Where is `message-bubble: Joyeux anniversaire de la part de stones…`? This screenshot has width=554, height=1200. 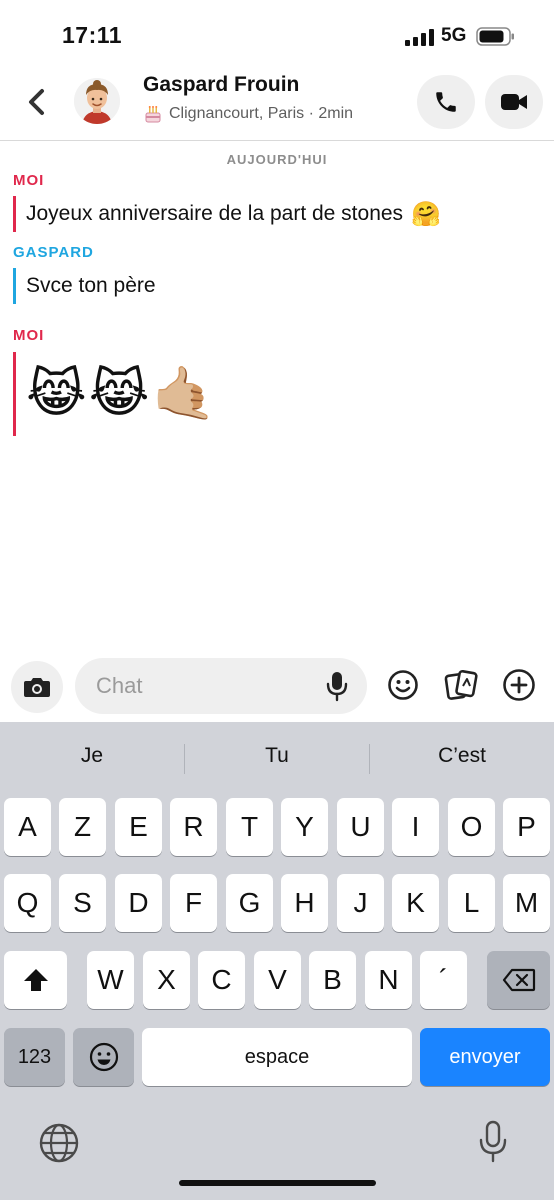
message-bubble: Joyeux anniversaire de la part de stones… is located at coordinates (227, 214).